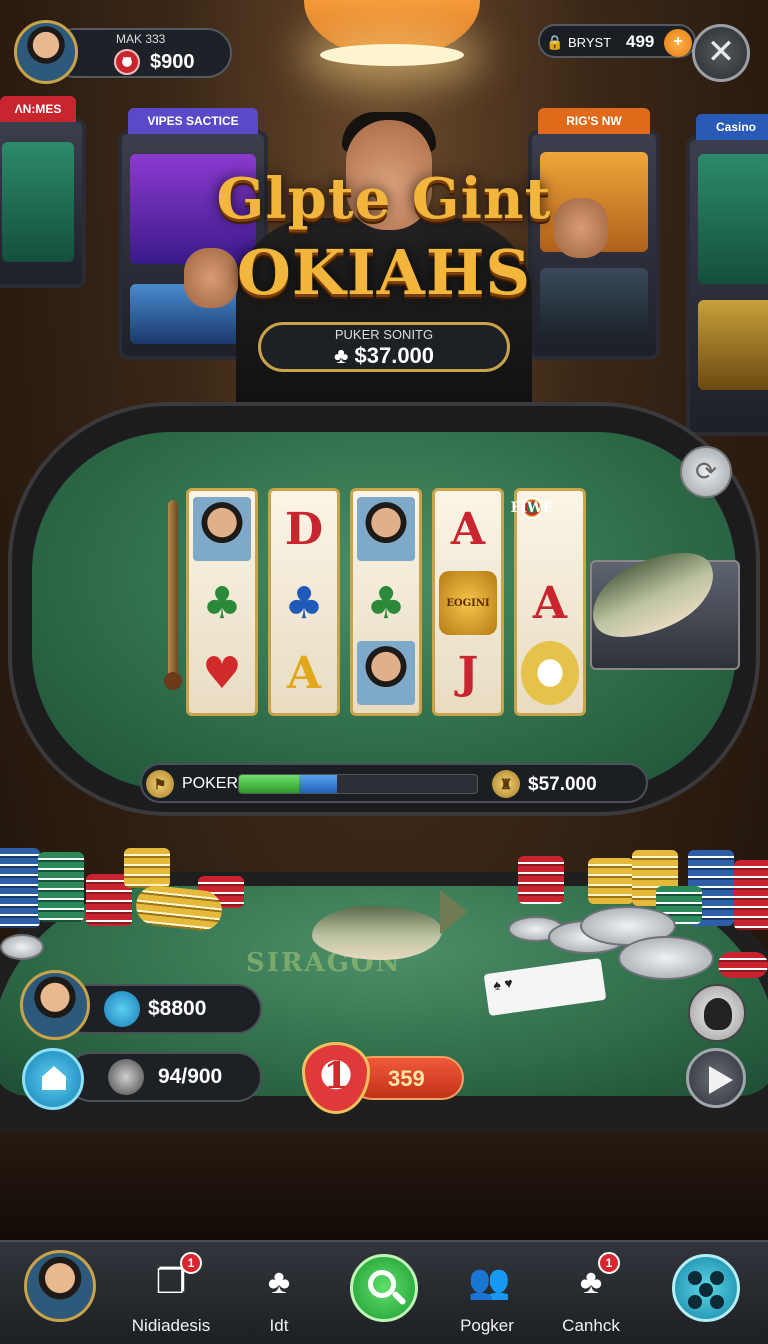  What do you see at coordinates (222, 673) in the screenshot?
I see `reel-symbol: ♥` at bounding box center [222, 673].